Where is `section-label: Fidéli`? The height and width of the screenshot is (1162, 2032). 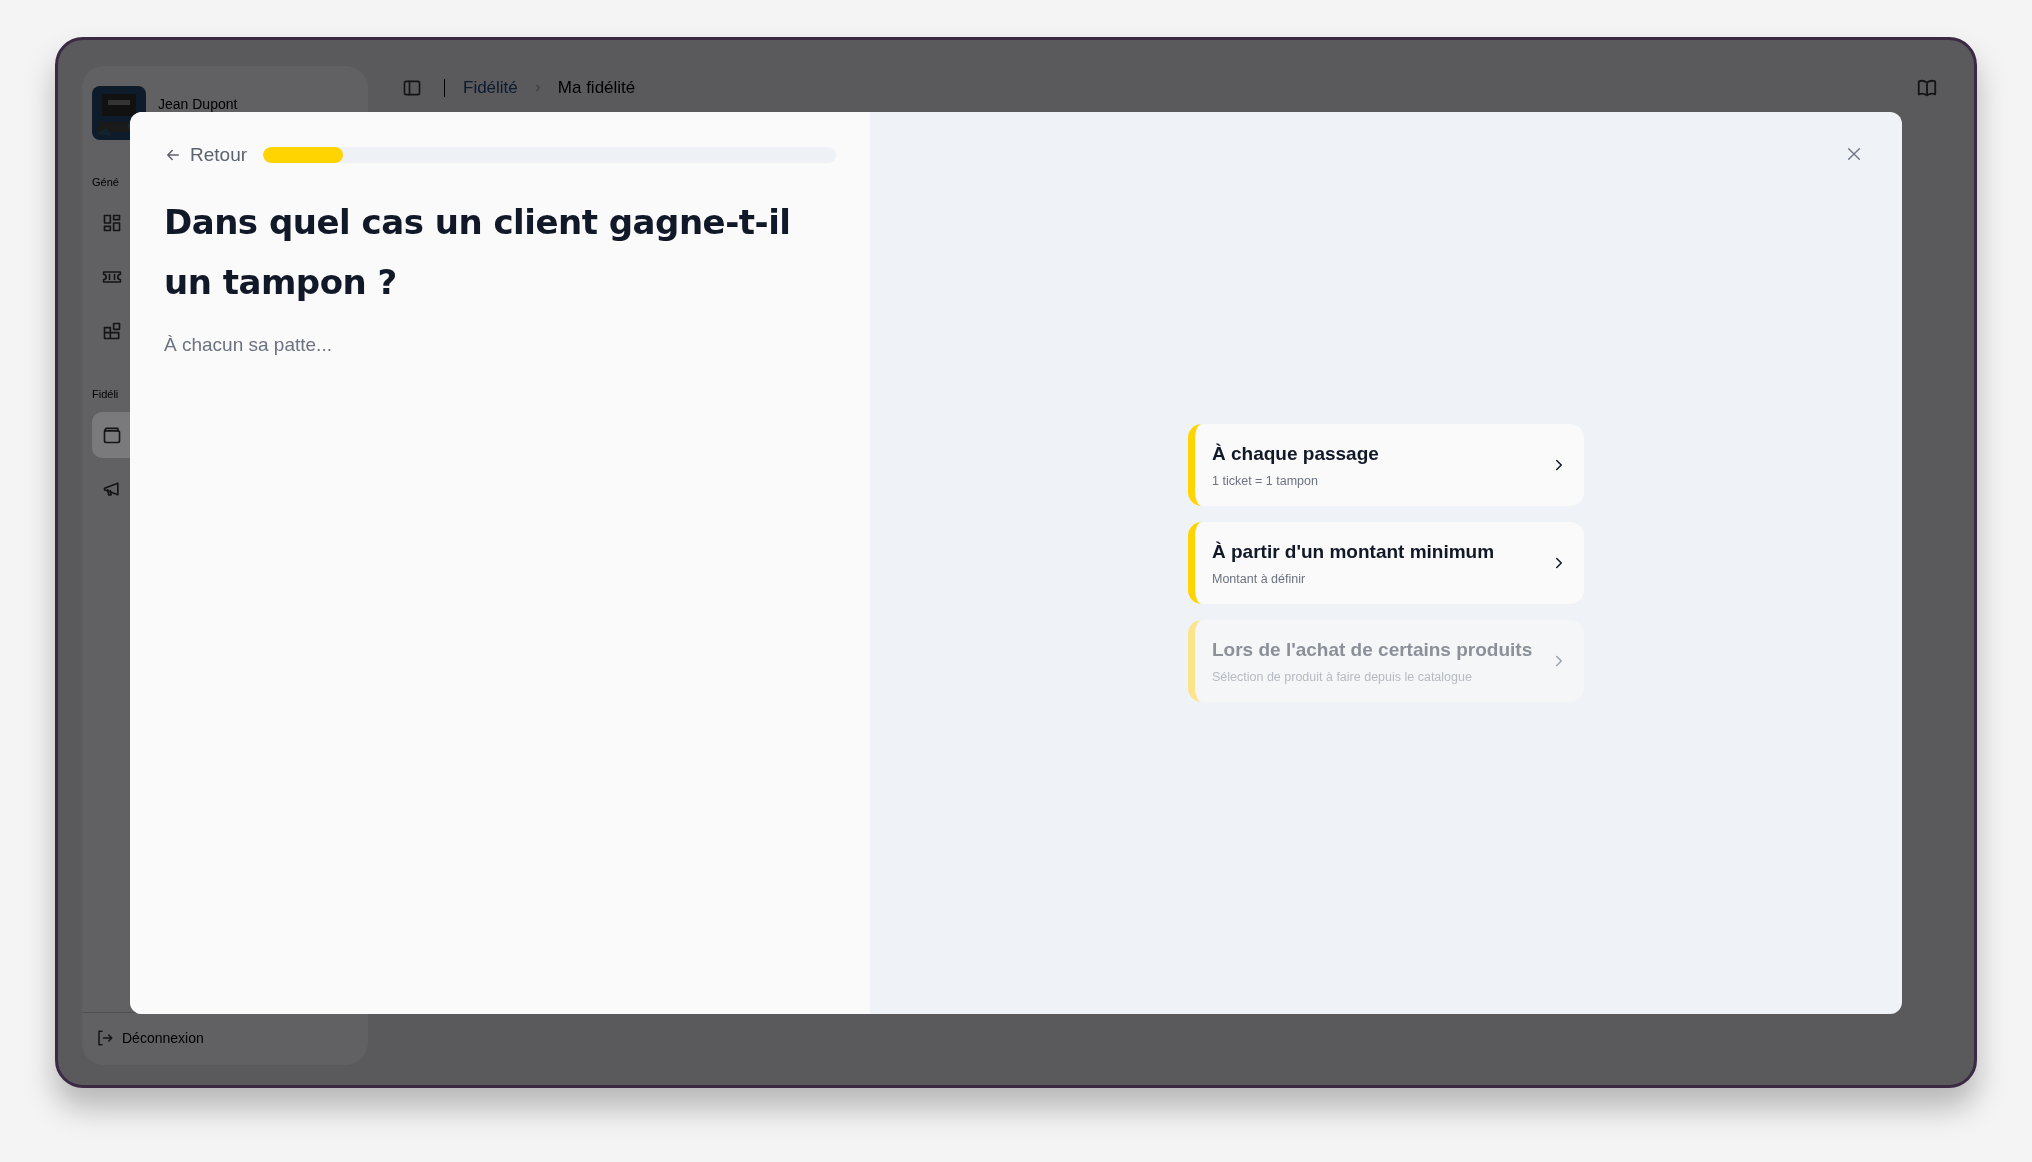
section-label: Fidéli is located at coordinates (106, 394).